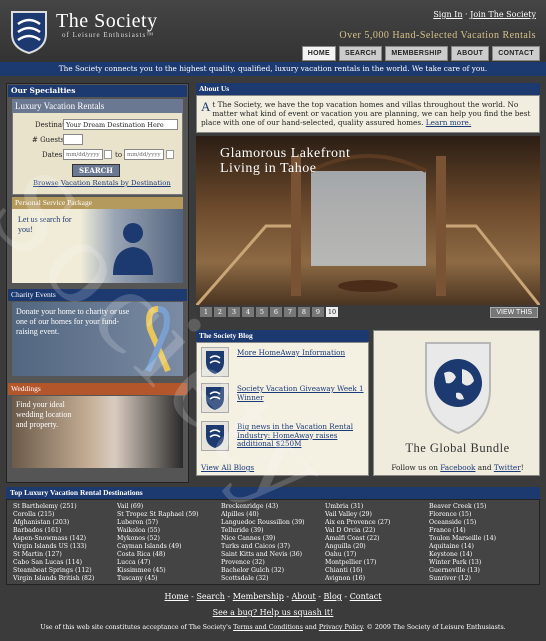  I want to click on destination-link: Avignon (16), so click(377, 579).